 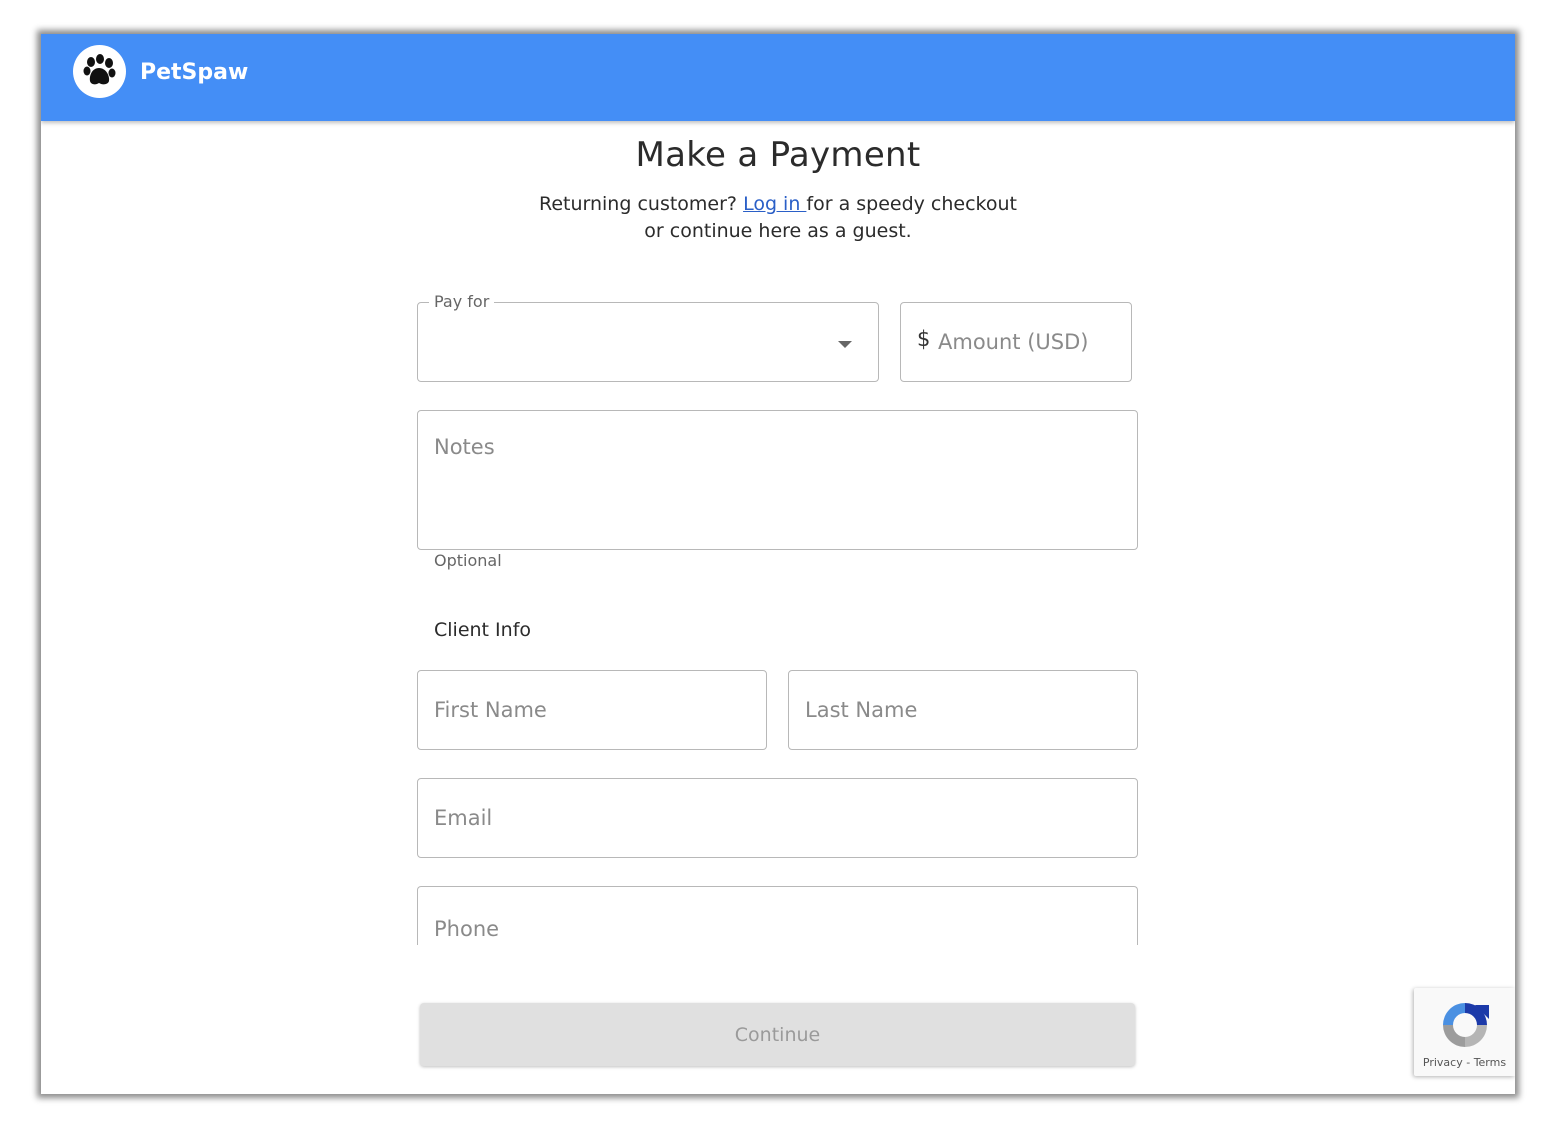 I want to click on last-name-field, so click(x=963, y=710).